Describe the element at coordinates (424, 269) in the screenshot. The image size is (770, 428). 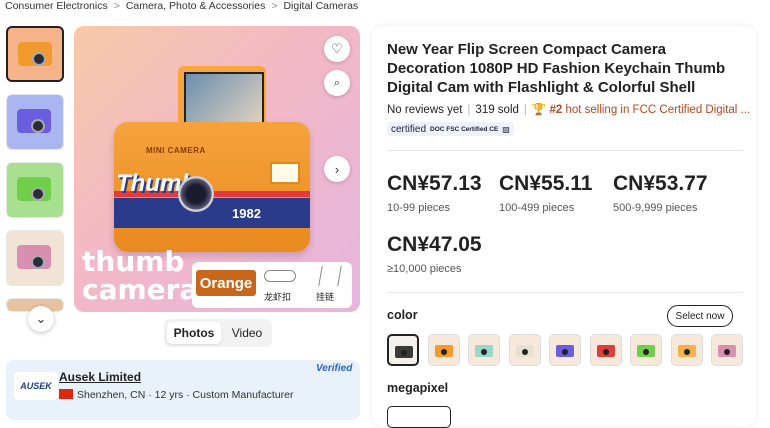
I see `price-tier-qty: ≥10,000 pieces` at that location.